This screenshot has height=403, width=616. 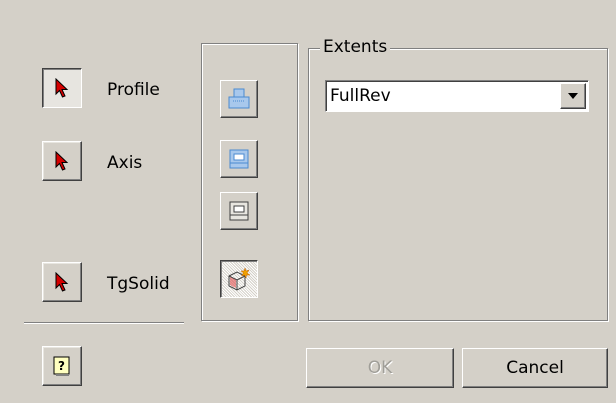 I want to click on help-button: ?, so click(x=62, y=366).